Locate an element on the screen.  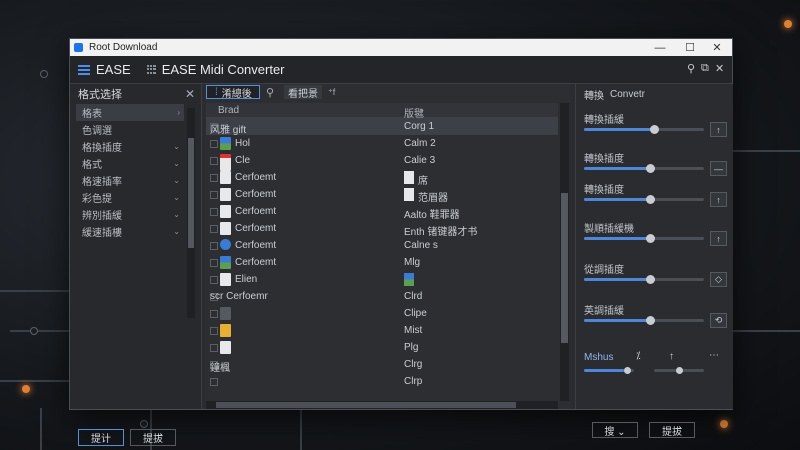
format-item: 格速插率 ⌄ is located at coordinates (130, 180).